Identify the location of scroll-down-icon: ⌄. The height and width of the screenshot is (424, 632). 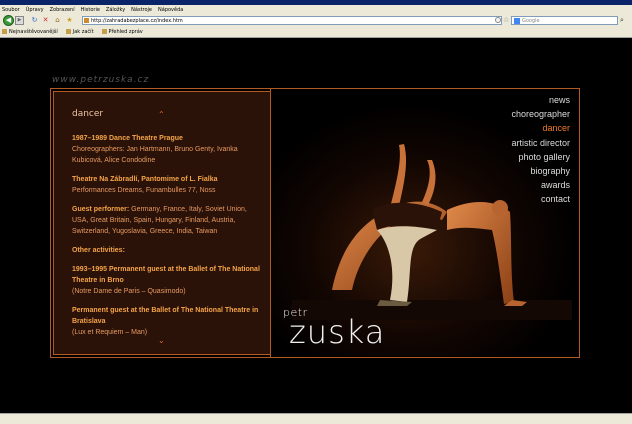
(161, 341).